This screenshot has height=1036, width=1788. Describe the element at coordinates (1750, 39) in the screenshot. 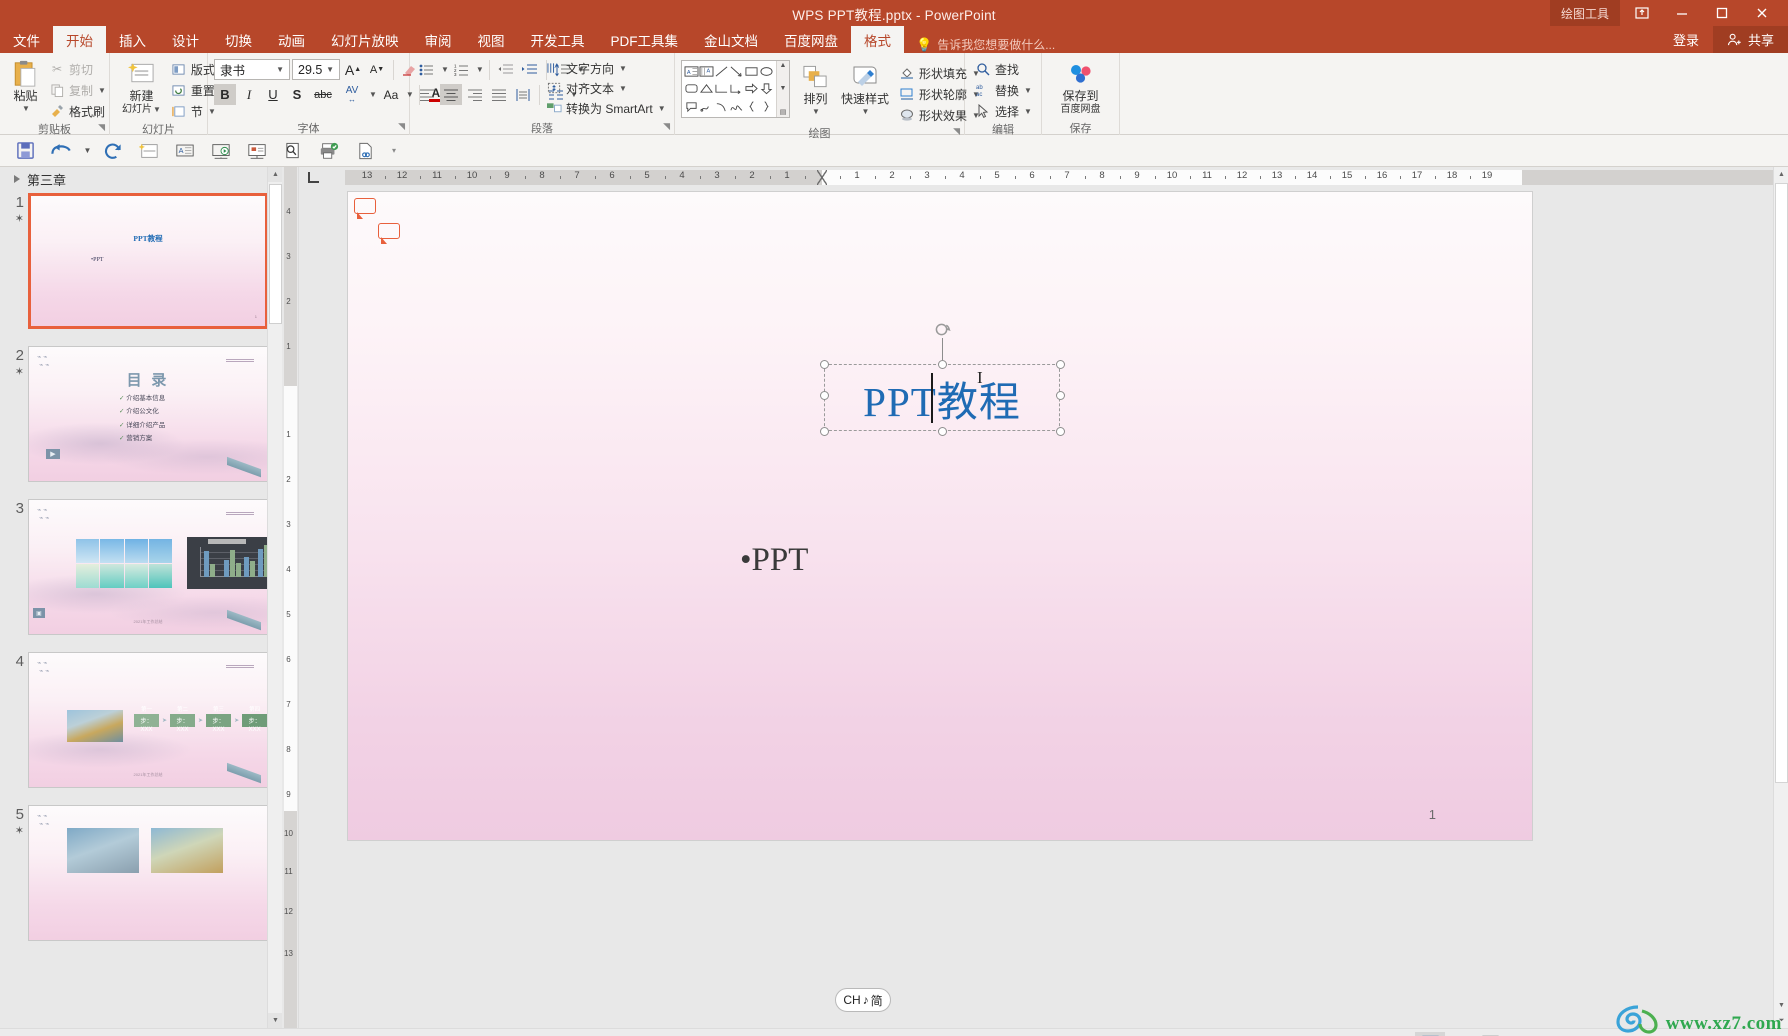

I see `share-button: 共享` at that location.